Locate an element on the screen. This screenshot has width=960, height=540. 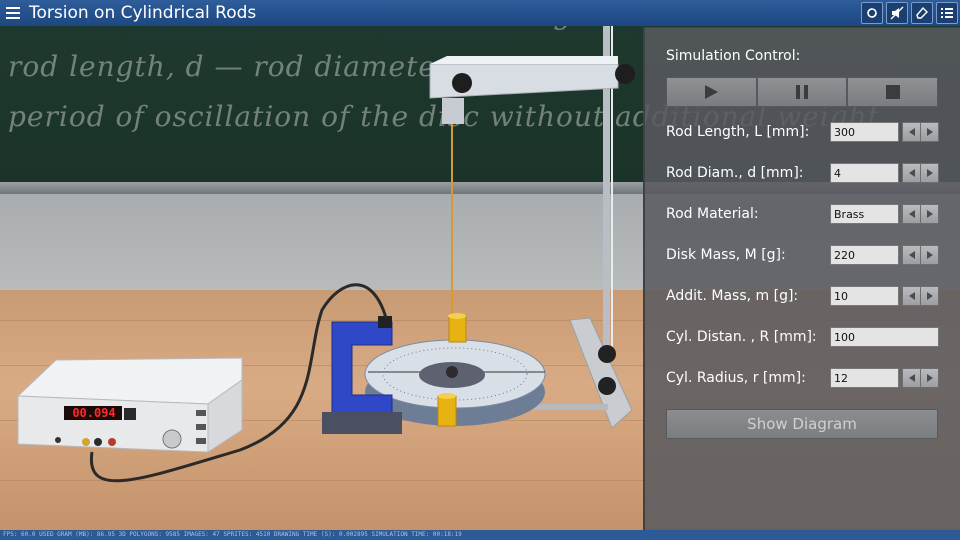
cyl-radius-label: Cyl. Radius, r [mm]: is located at coordinates (736, 378).